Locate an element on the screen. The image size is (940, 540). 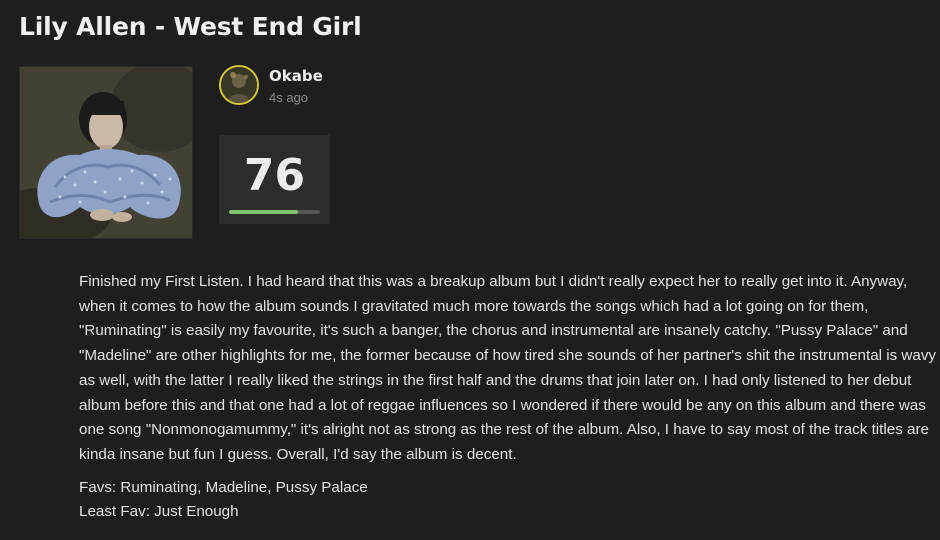
score-bar-fill is located at coordinates (264, 212).